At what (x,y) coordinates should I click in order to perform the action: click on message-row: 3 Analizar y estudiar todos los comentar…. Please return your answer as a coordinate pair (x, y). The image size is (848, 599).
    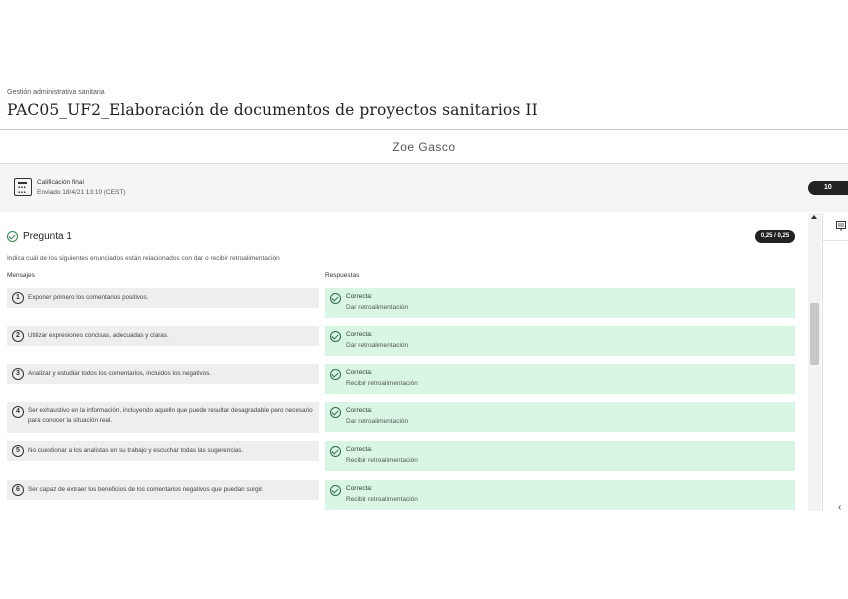
    Looking at the image, I should click on (163, 374).